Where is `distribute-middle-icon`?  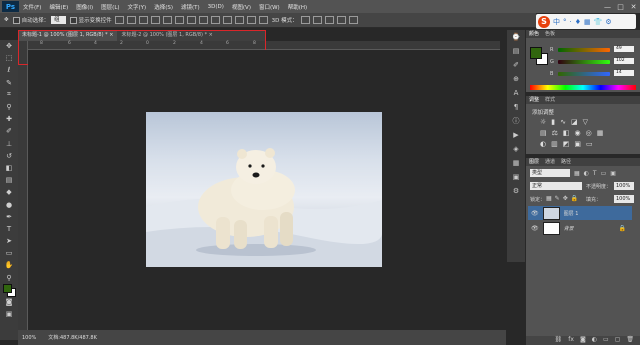 distribute-middle-icon is located at coordinates (203, 20).